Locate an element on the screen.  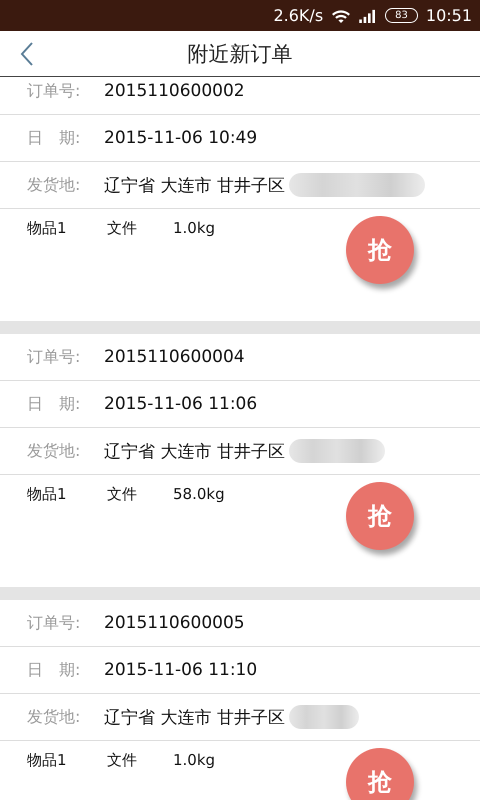
page-title: 附近新订单 is located at coordinates (240, 54).